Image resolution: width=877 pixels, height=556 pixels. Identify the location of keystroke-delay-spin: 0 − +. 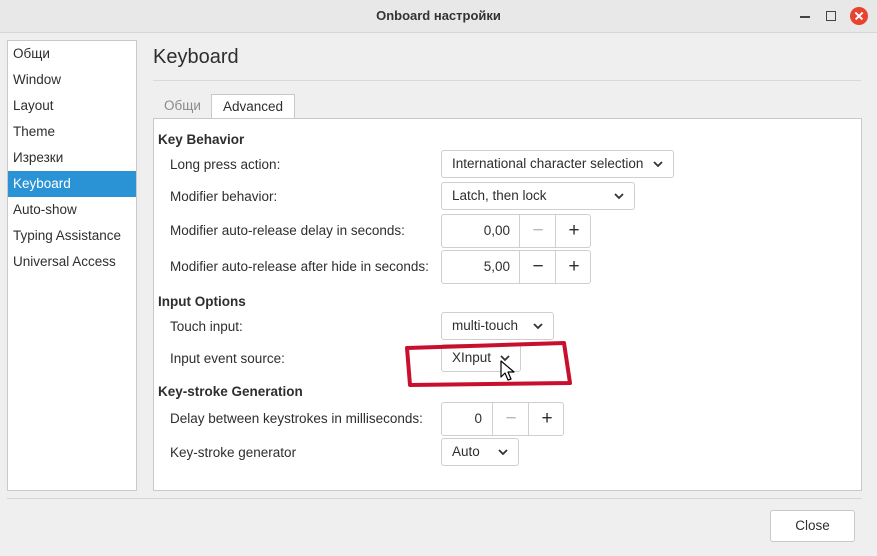
(502, 419).